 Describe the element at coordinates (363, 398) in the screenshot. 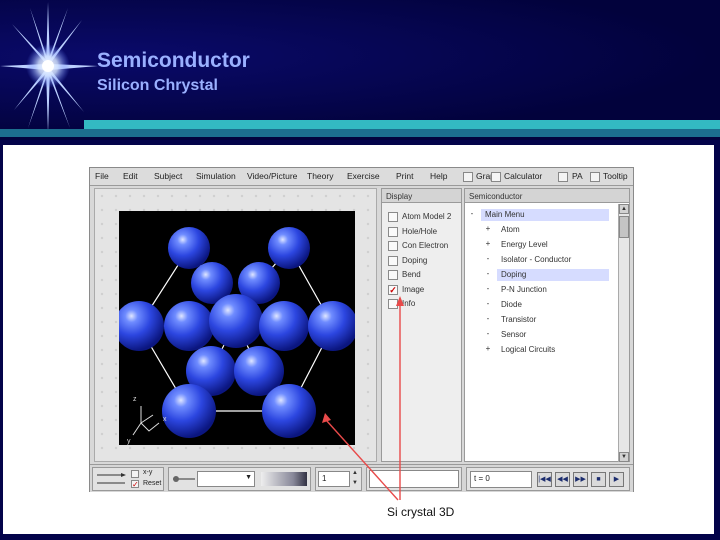

I see `annotation-arrows` at that location.